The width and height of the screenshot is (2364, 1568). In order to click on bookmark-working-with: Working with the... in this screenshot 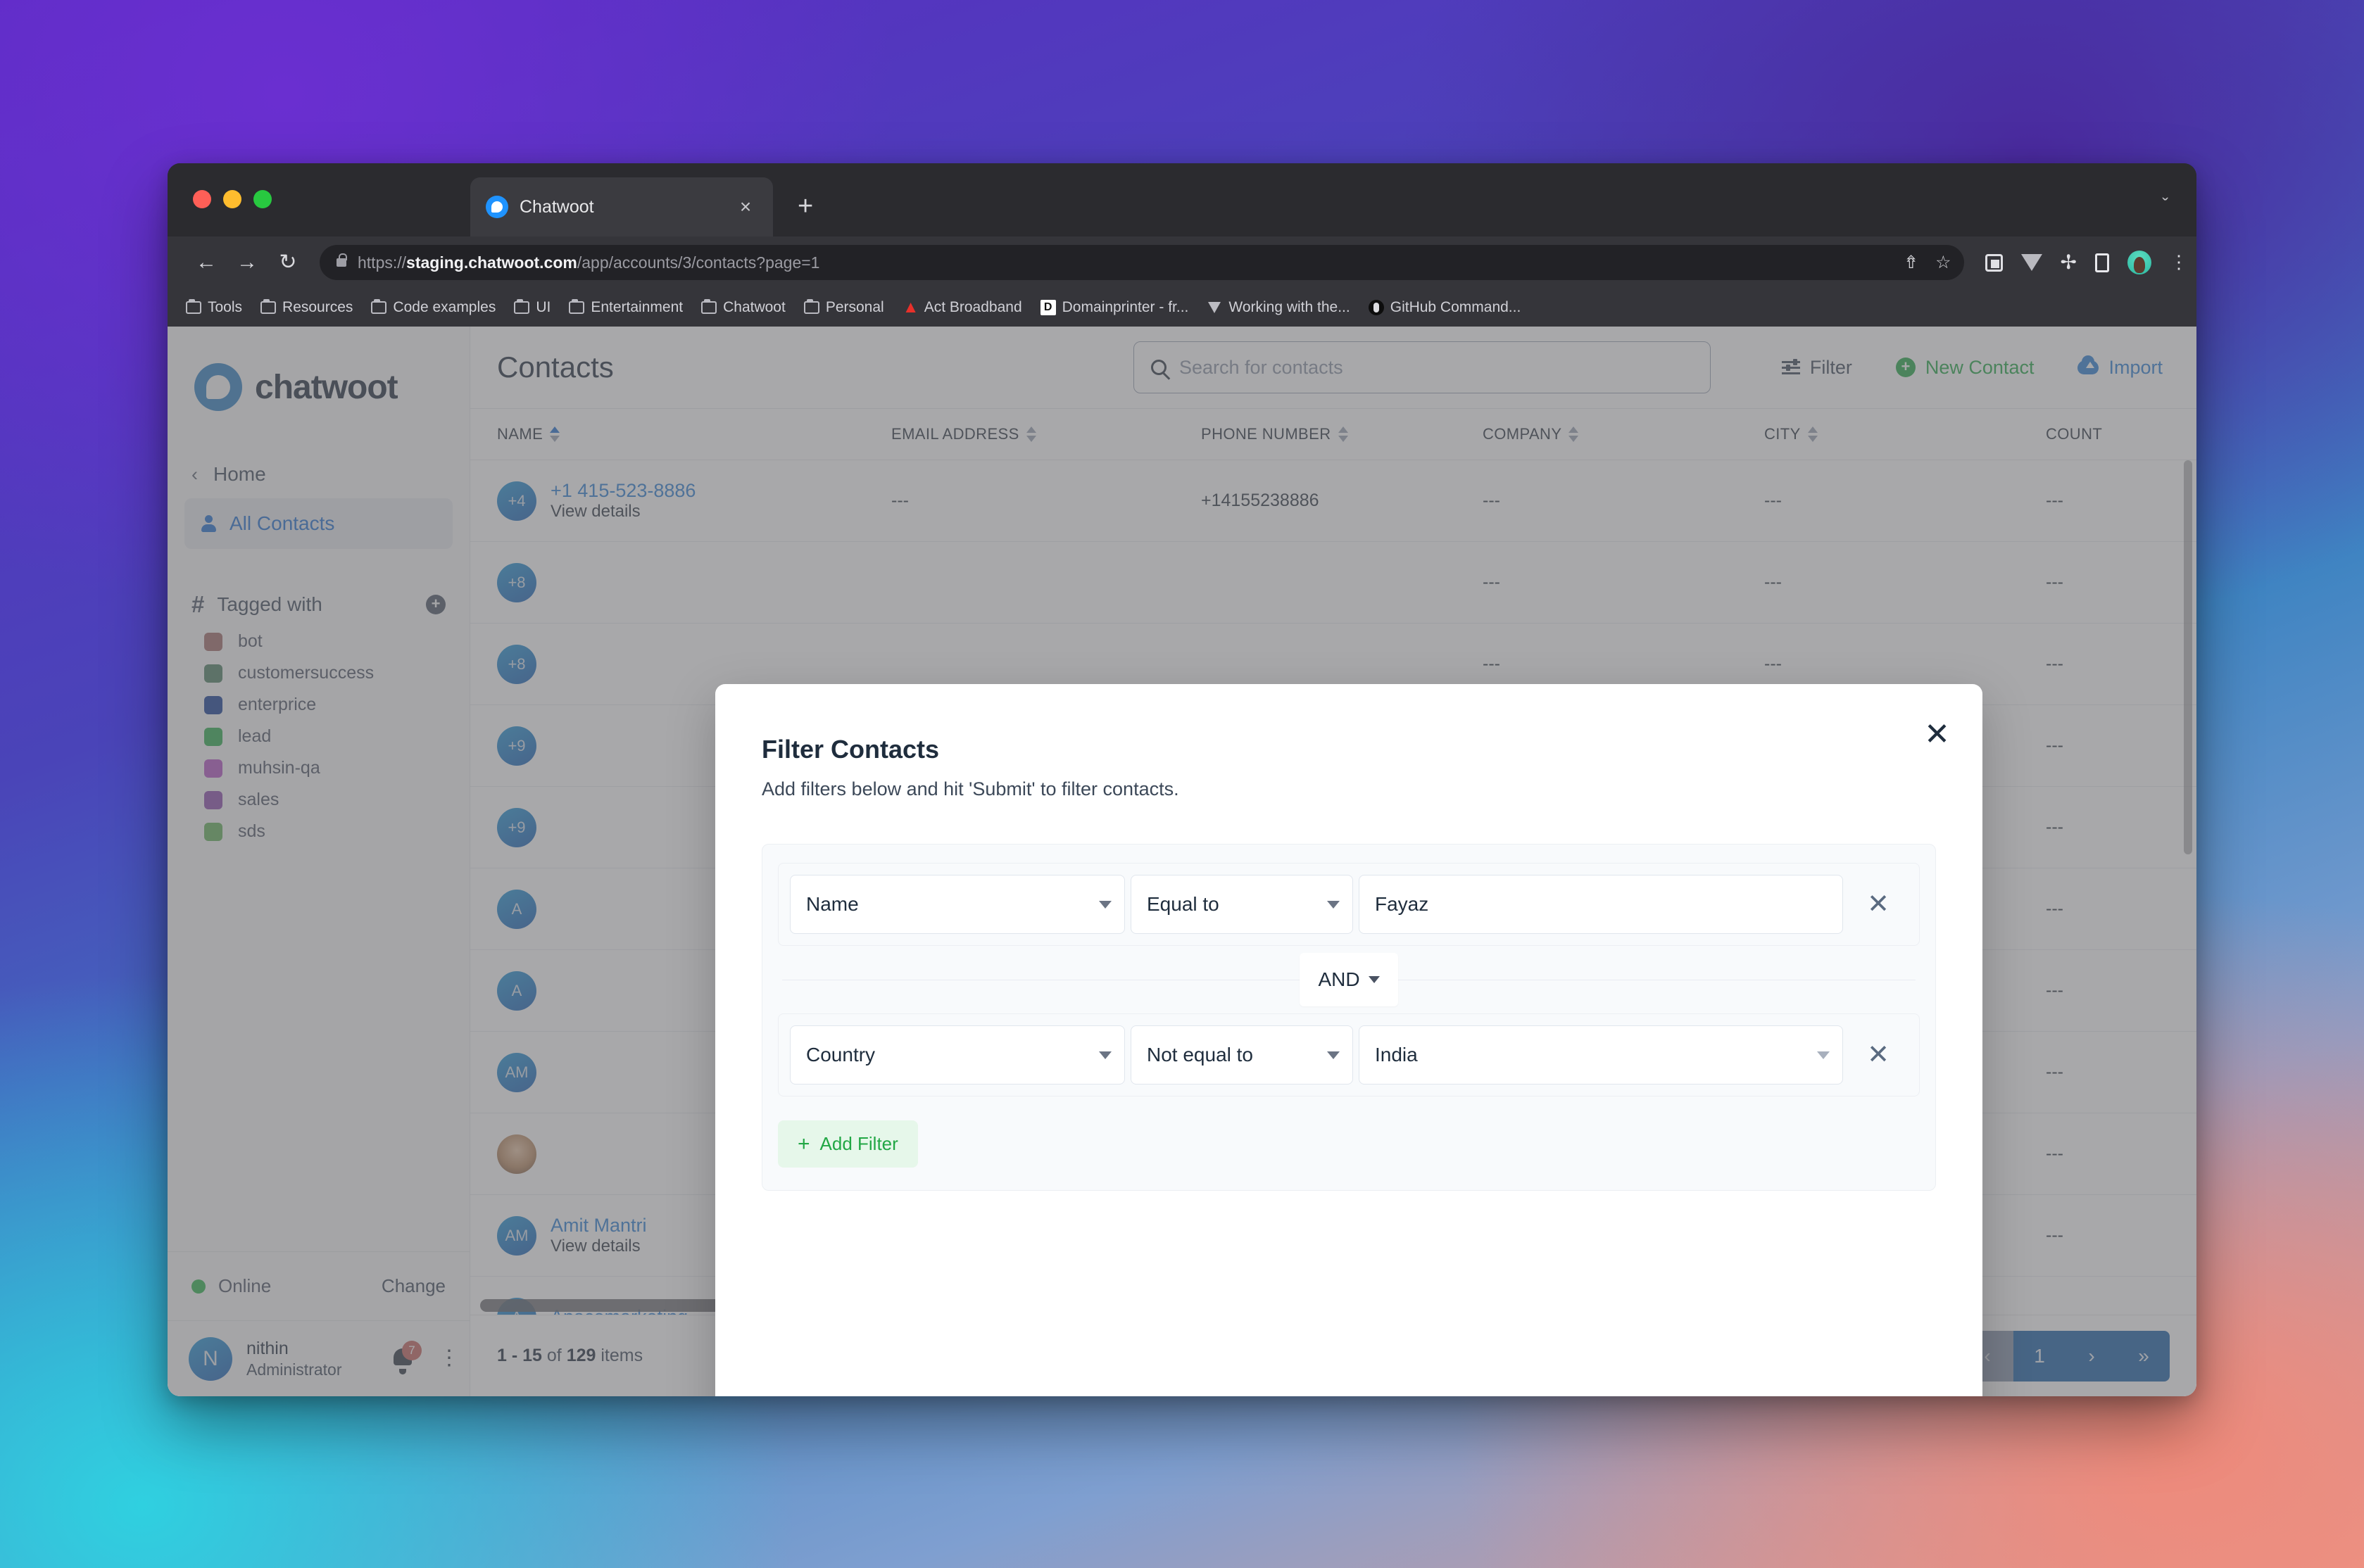, I will do `click(1278, 307)`.